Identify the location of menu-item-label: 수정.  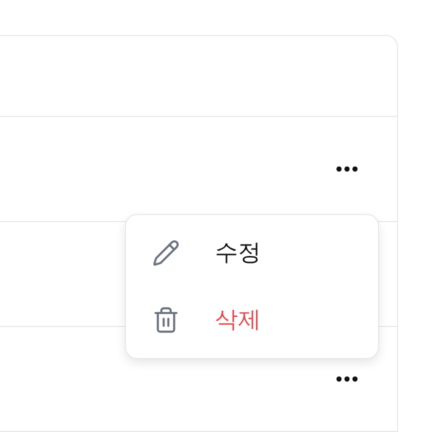
(238, 253).